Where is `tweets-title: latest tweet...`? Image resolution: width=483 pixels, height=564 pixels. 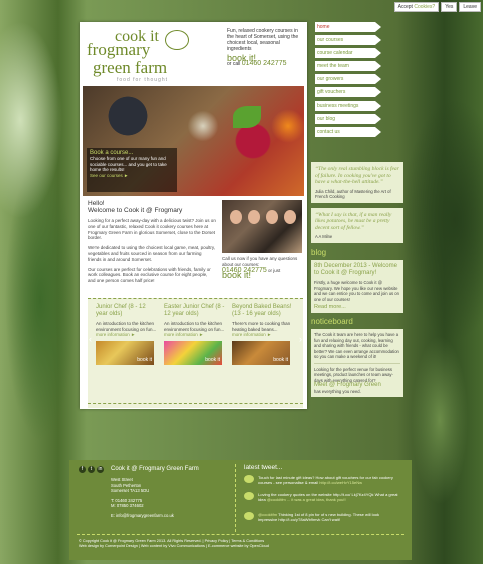
tweets-title: latest tweet... is located at coordinates (263, 467).